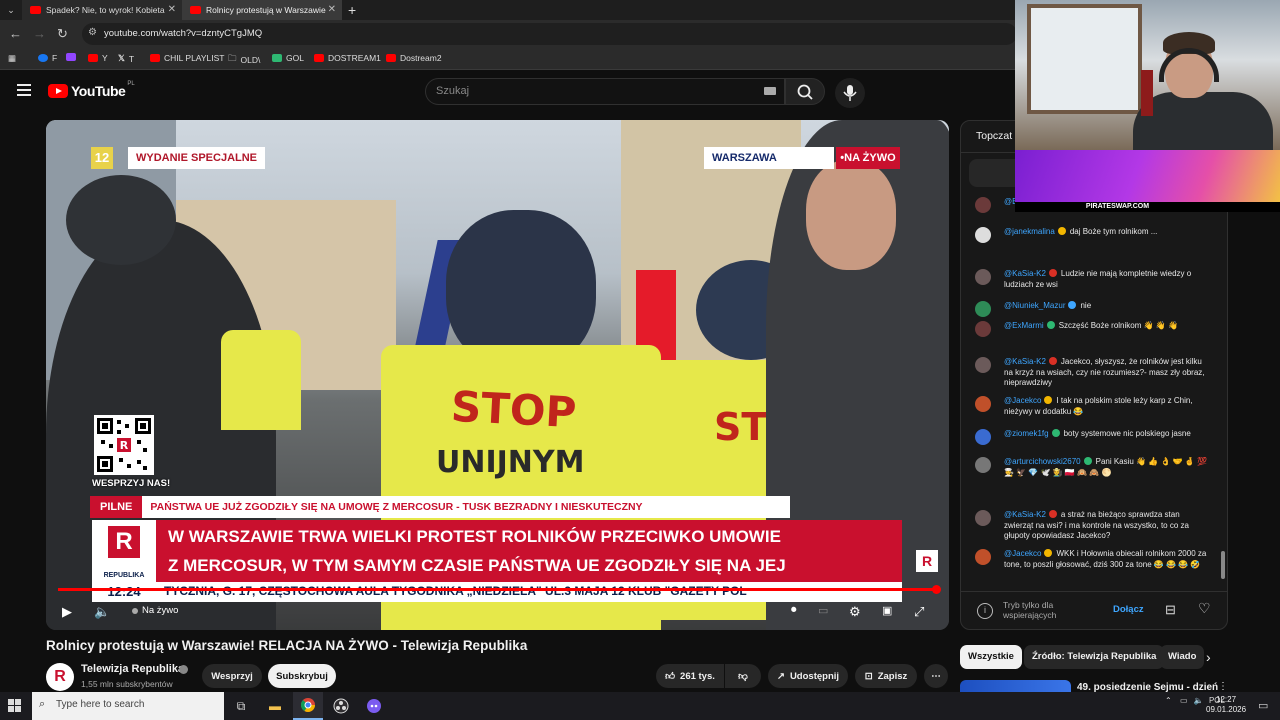 The height and width of the screenshot is (720, 1280). I want to click on site-info-icon: ⚙, so click(92, 32).